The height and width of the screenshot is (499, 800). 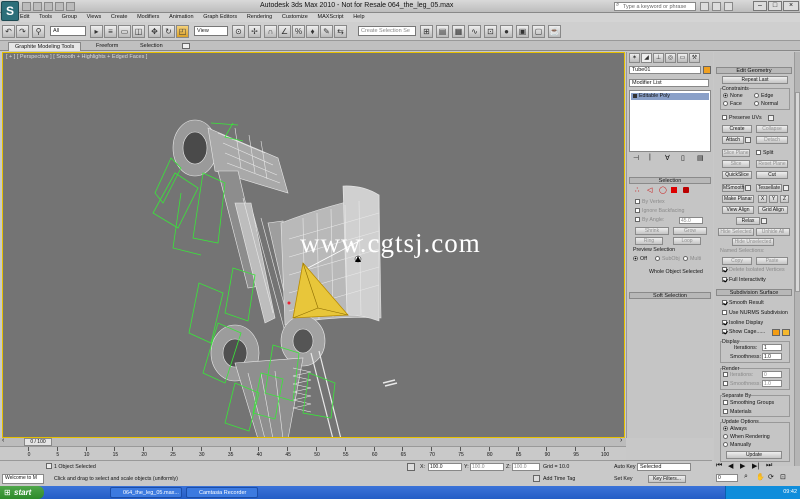 I want to click on hierarchy-tab-icon: ⊥, so click(x=658, y=58).